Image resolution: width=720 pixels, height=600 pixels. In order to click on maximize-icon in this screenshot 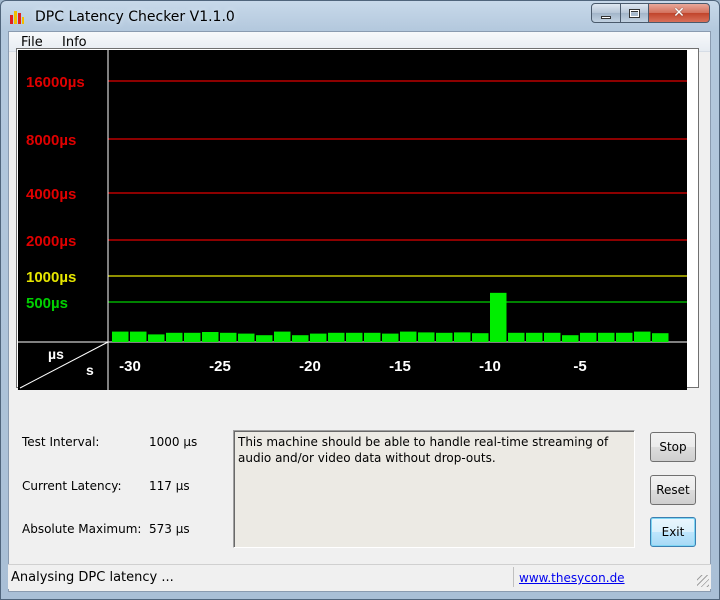, I will do `click(634, 13)`.